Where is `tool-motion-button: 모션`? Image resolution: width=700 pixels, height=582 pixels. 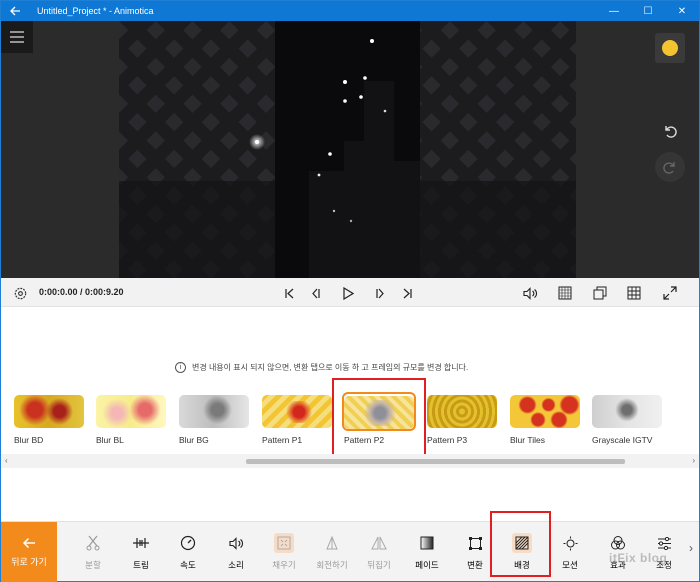 tool-motion-button: 모션 is located at coordinates (570, 552).